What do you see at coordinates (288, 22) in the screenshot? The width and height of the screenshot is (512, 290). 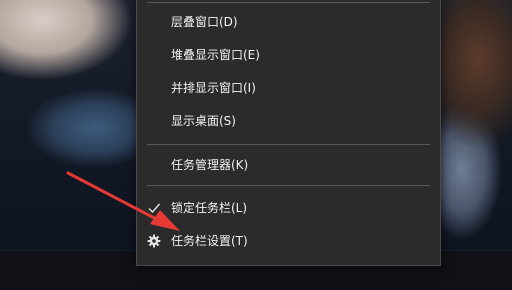 I see `menu-item-cascade-windows: 层叠窗口(D)` at bounding box center [288, 22].